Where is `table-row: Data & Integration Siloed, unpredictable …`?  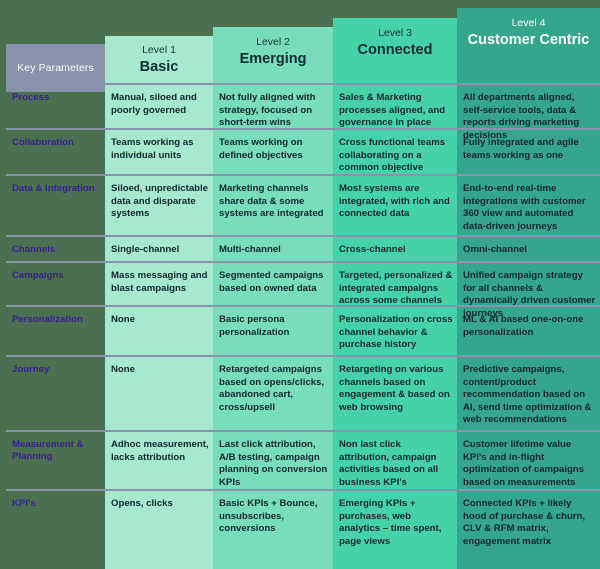
table-row: Data & Integration Siloed, unpredictable … is located at coordinates (300, 204).